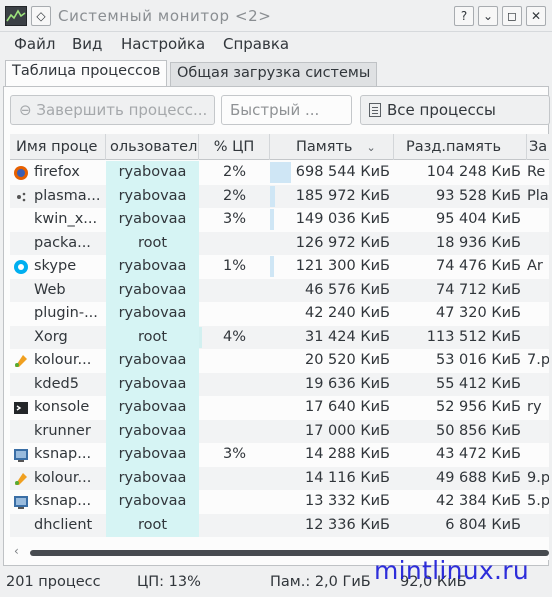  Describe the element at coordinates (279, 431) in the screenshot. I see `table-row: krunner ryabovaa 17 000 КиБ 50 856 КиБ` at that location.